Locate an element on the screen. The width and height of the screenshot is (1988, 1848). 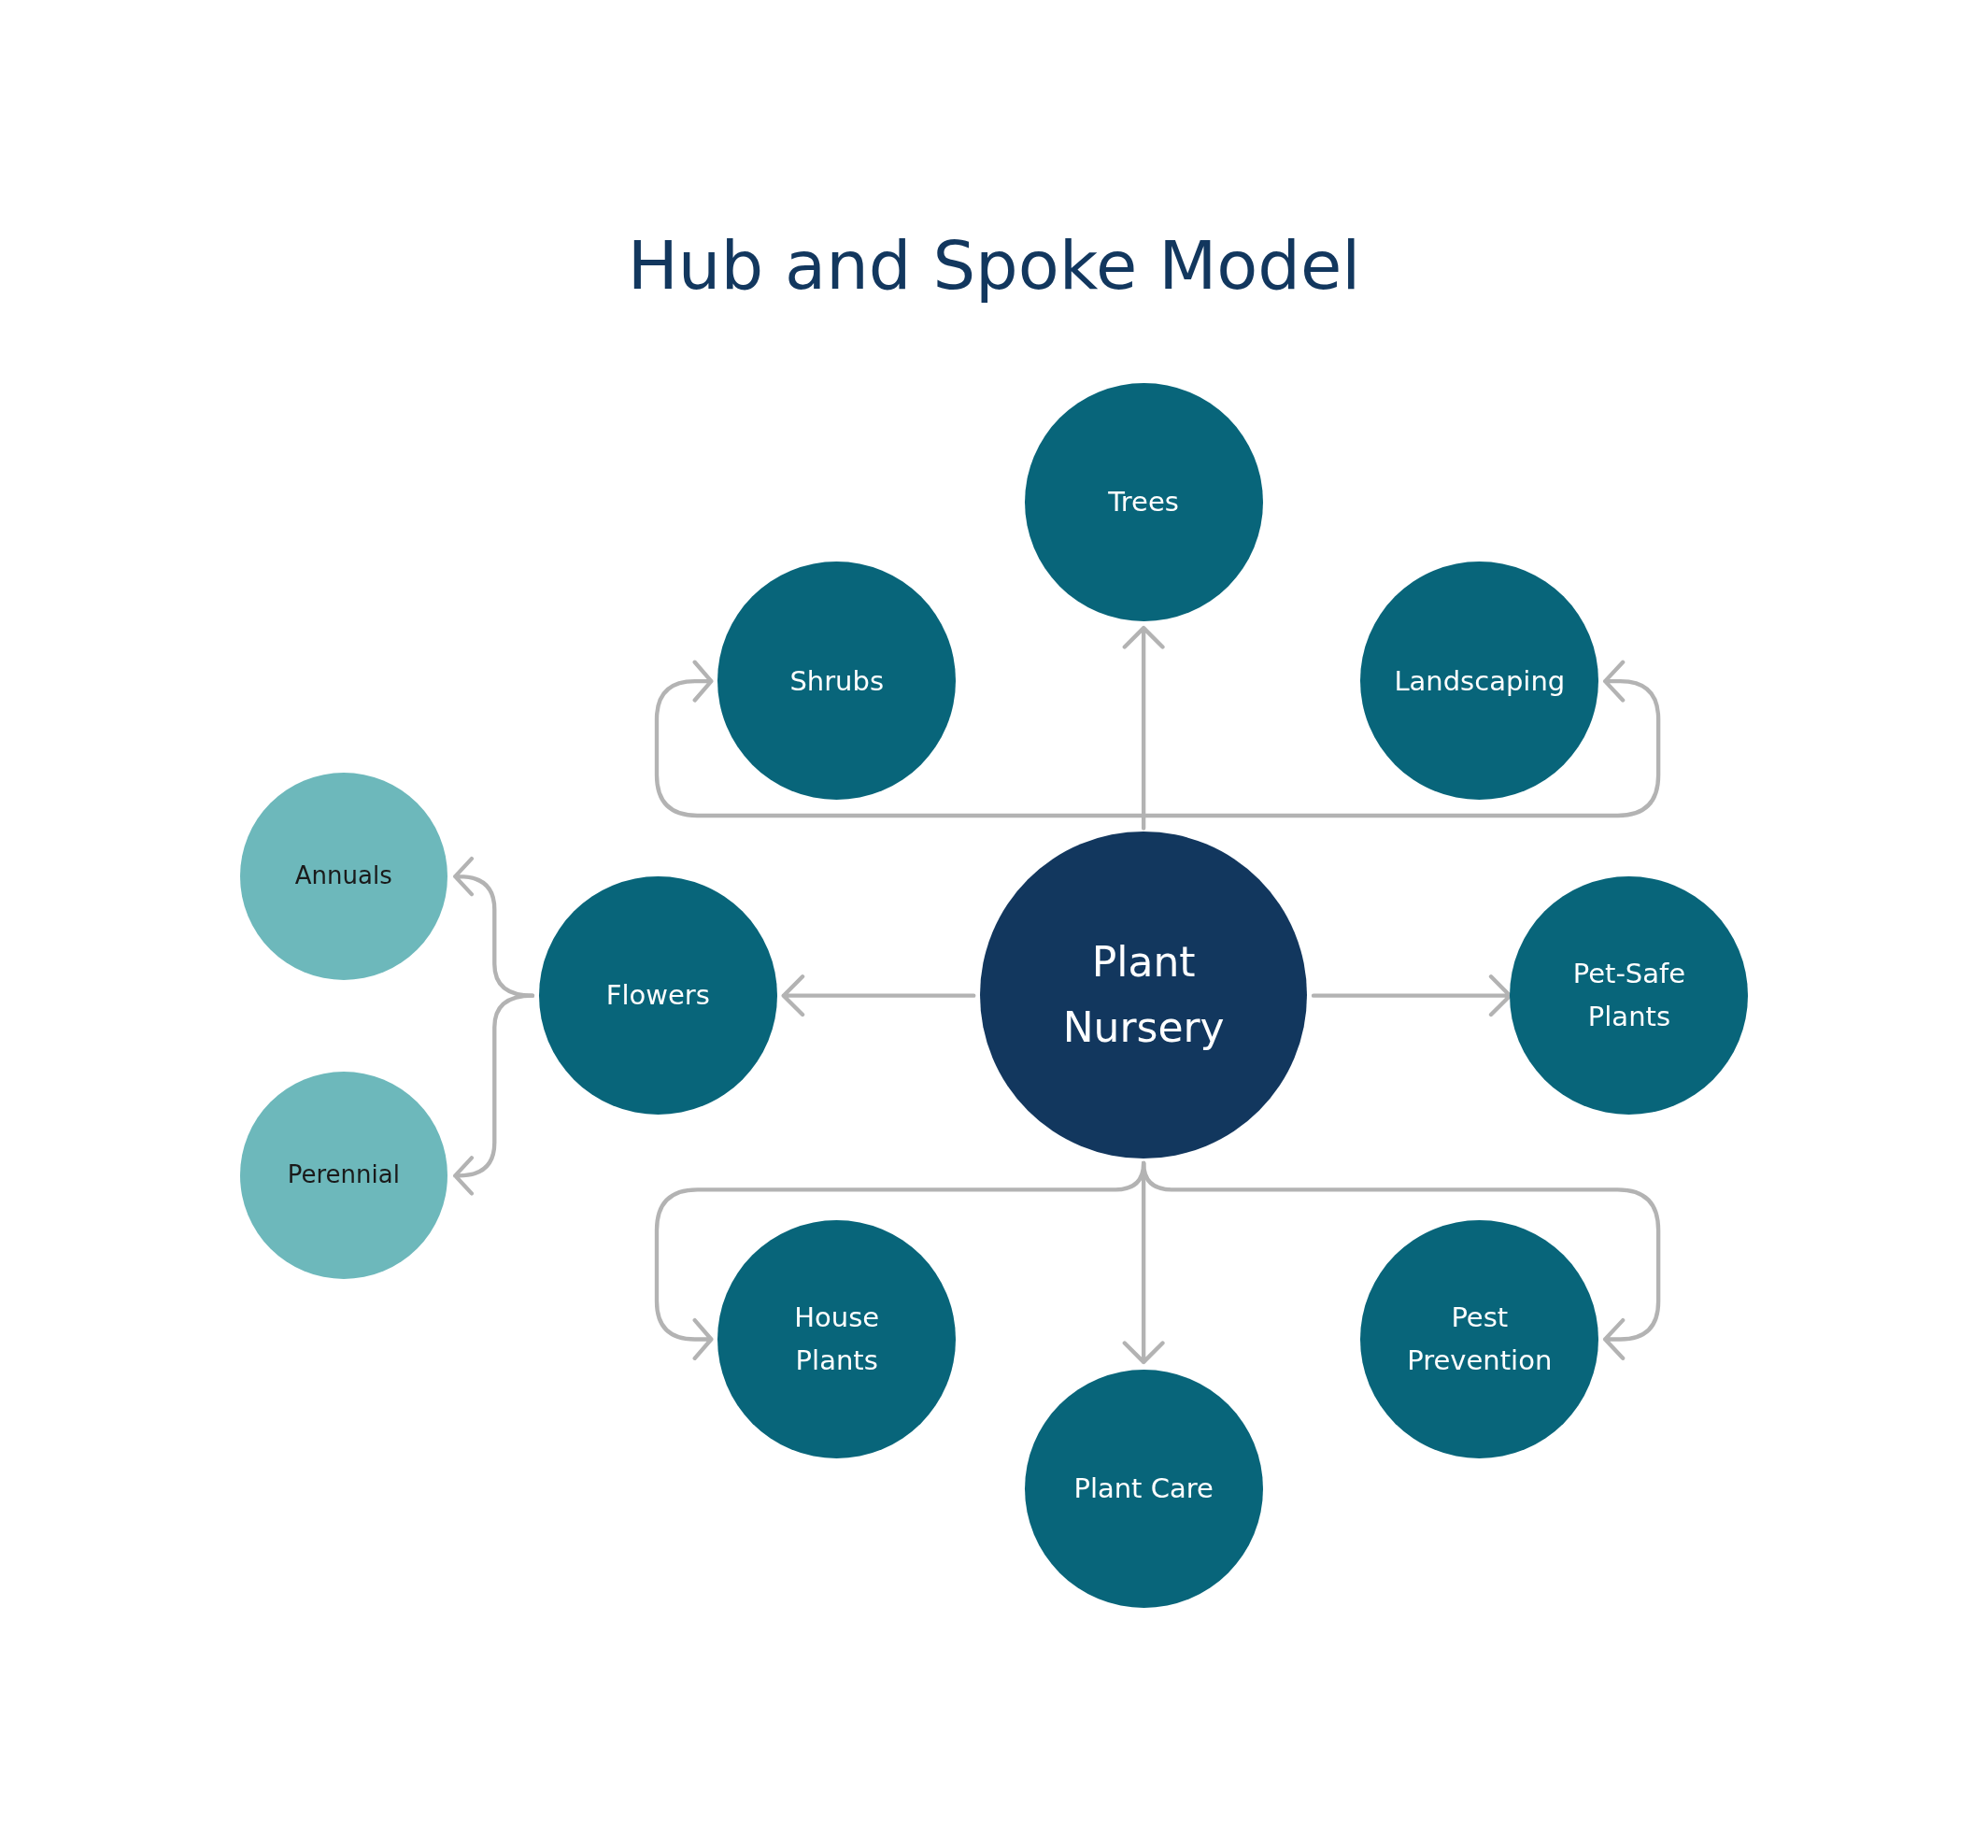
node-label: Annuals is located at coordinates (343, 875).